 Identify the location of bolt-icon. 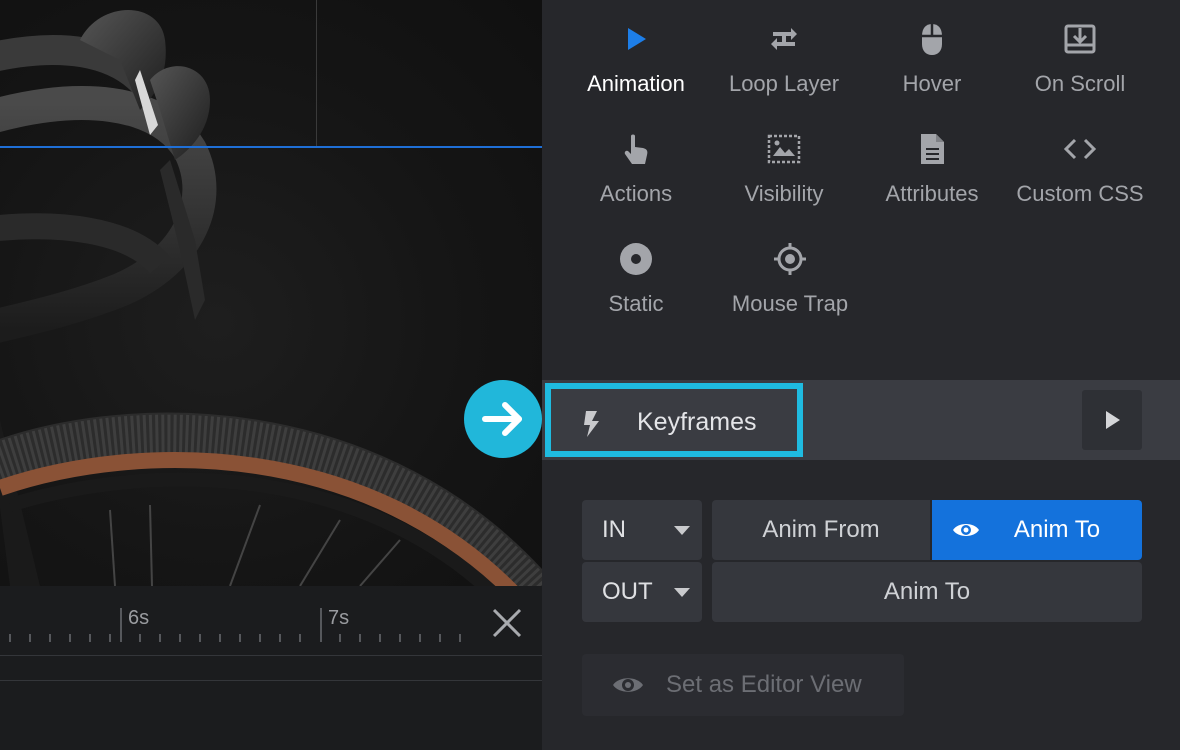
(591, 424).